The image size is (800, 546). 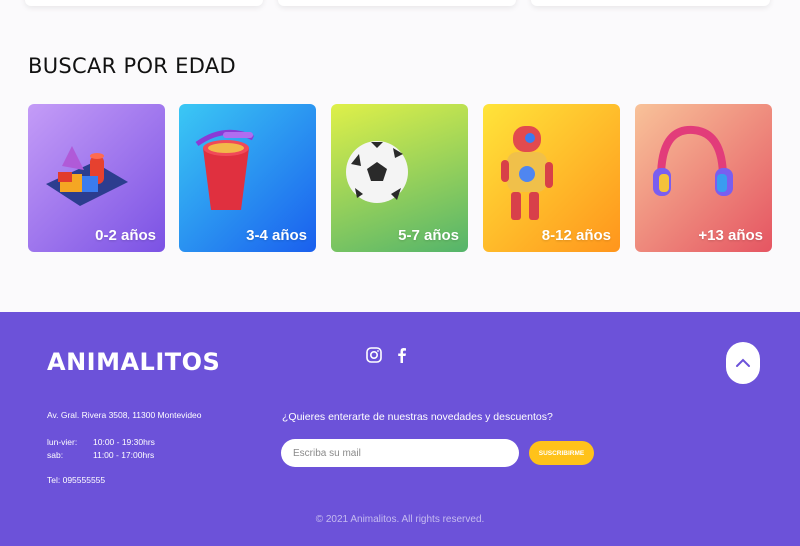 What do you see at coordinates (133, 362) in the screenshot?
I see `footer-logo: ANIMALITOS` at bounding box center [133, 362].